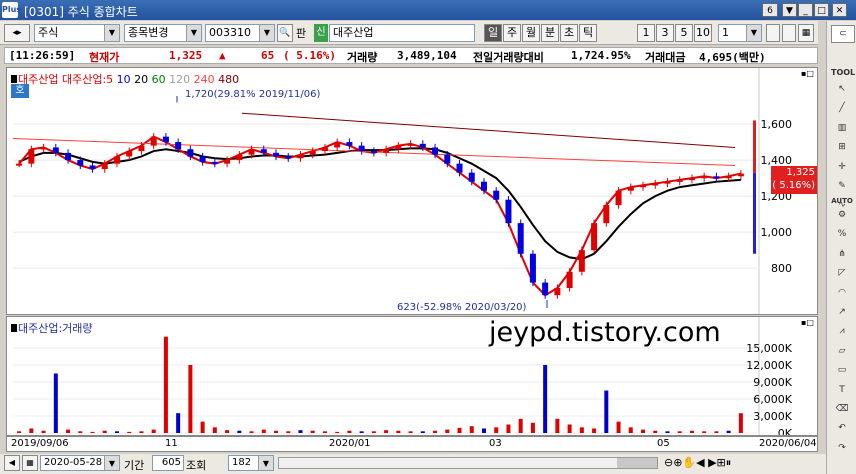  I want to click on period-input: 605, so click(168, 463).